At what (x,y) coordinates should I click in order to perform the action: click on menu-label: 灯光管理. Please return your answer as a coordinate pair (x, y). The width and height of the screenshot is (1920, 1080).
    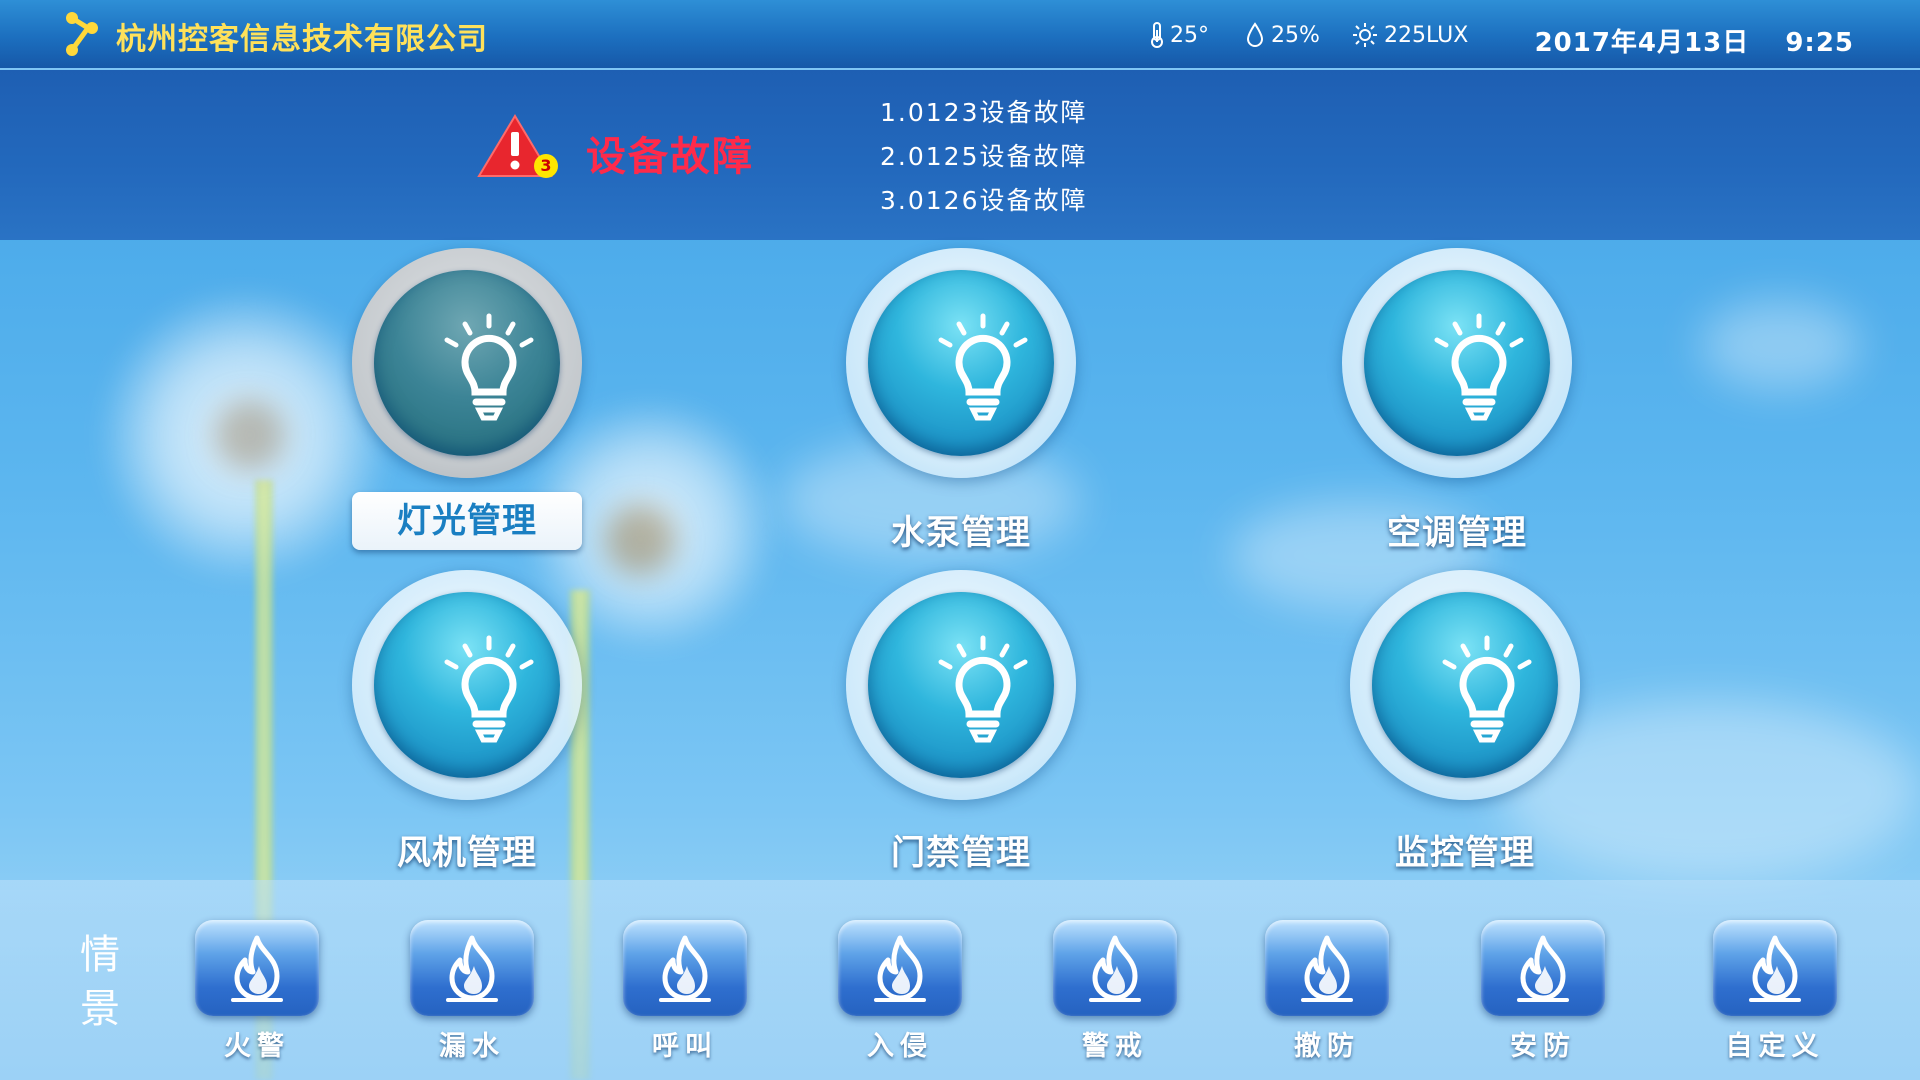
    Looking at the image, I should click on (467, 521).